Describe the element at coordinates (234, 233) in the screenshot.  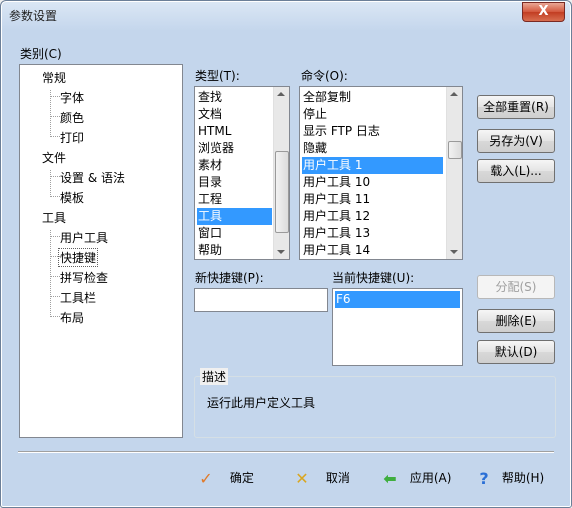
I see `type-item: 窗口` at that location.